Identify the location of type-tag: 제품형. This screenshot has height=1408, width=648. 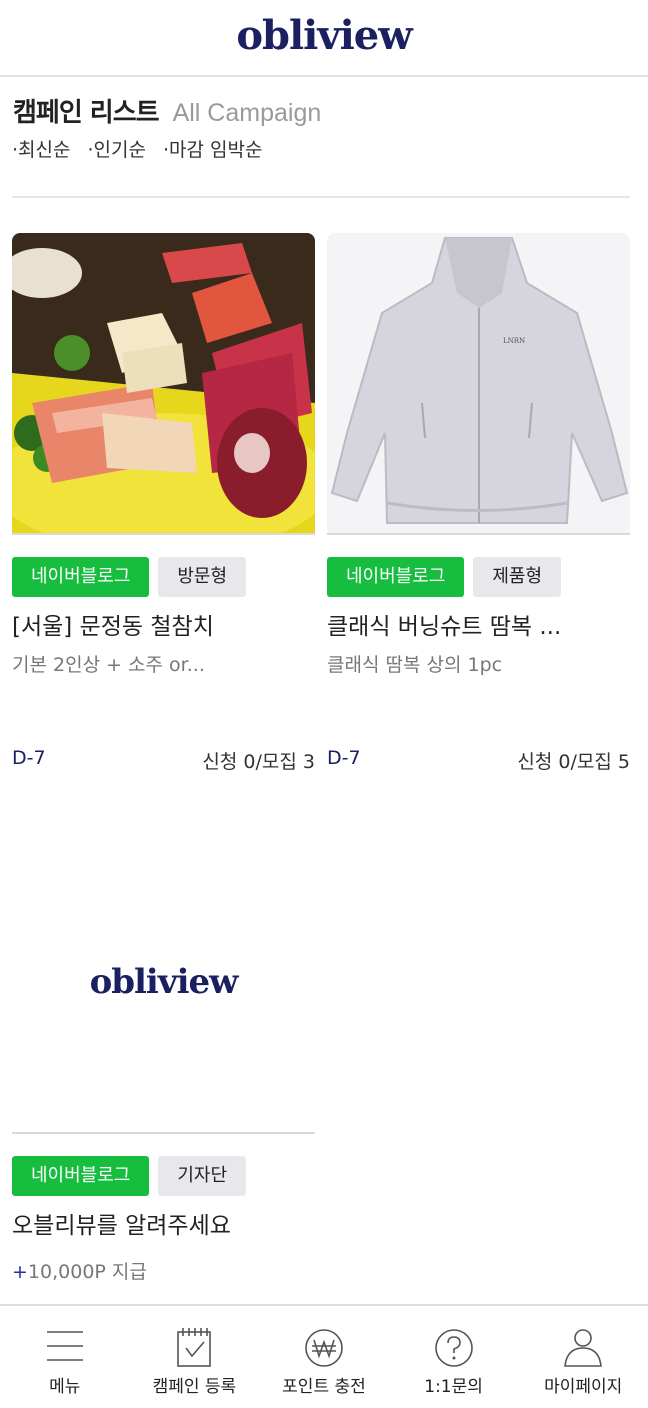
(517, 577).